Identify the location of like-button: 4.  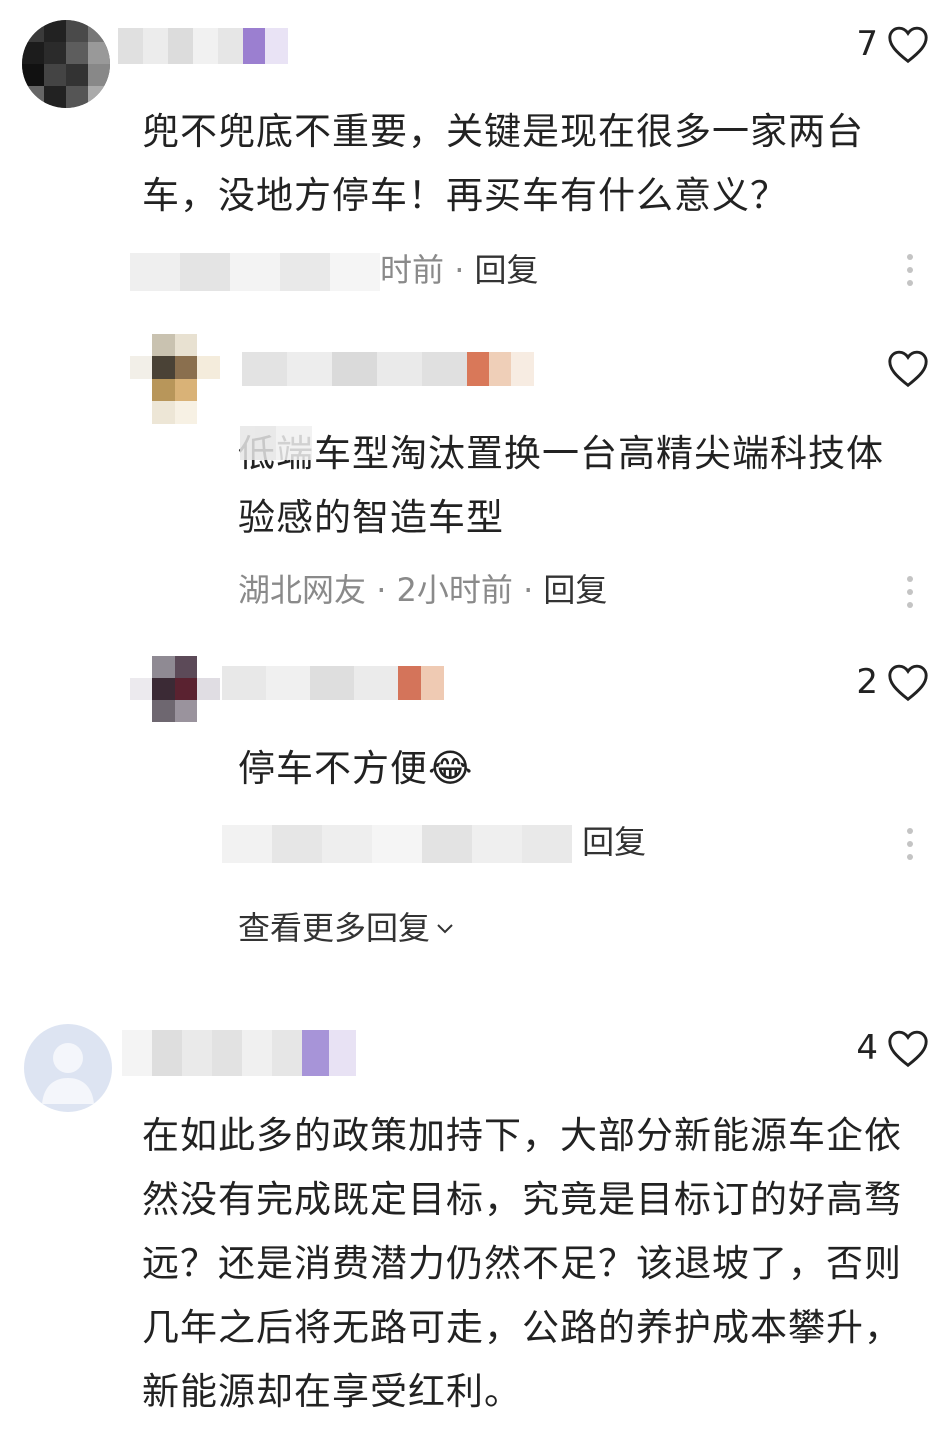
(893, 1048).